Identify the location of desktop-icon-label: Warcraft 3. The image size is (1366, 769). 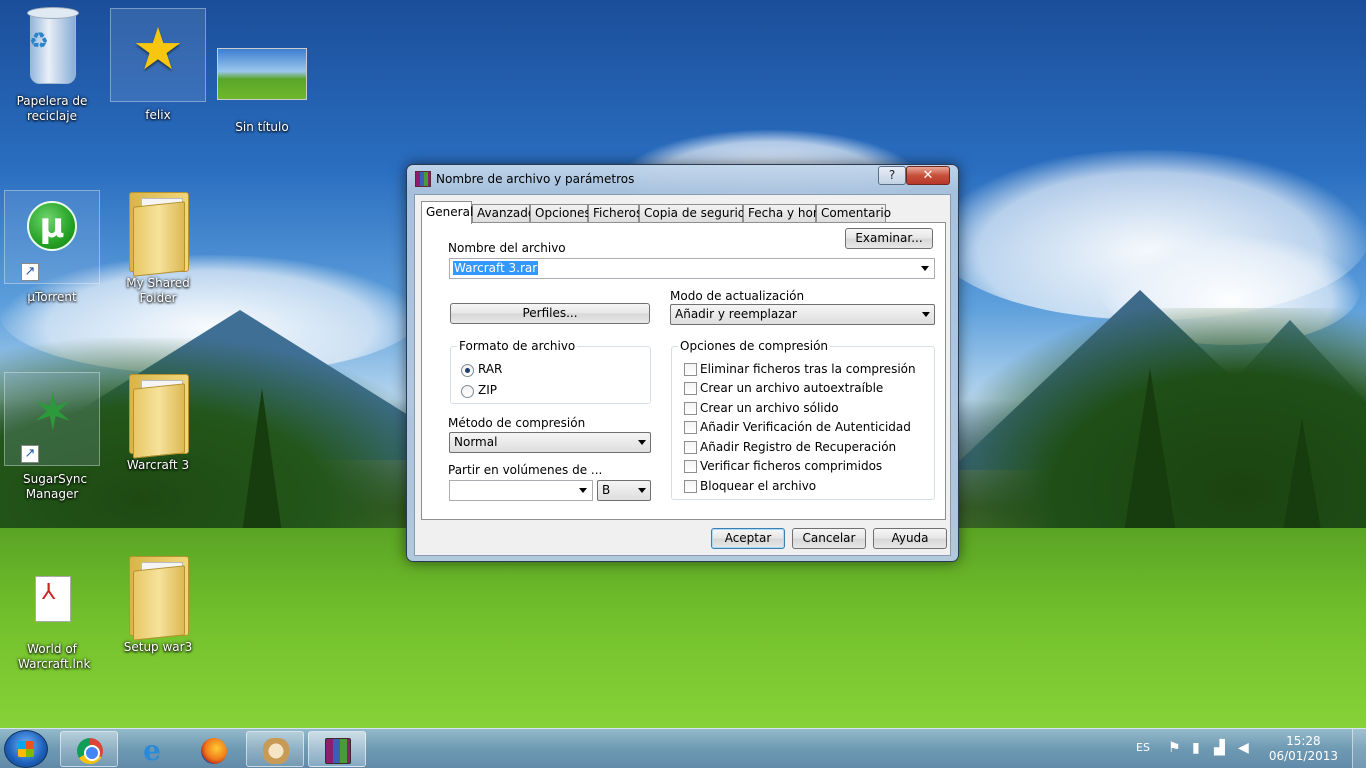
(158, 465).